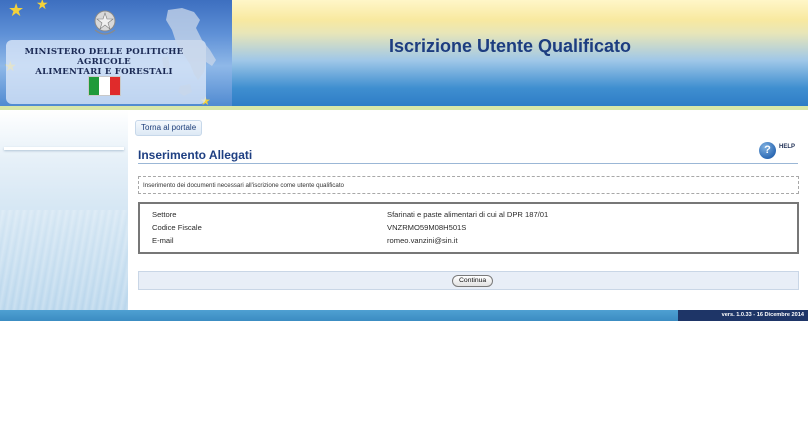 This screenshot has width=808, height=444. I want to click on detail-value-email: romeo.vanzini@sin.it, so click(422, 240).